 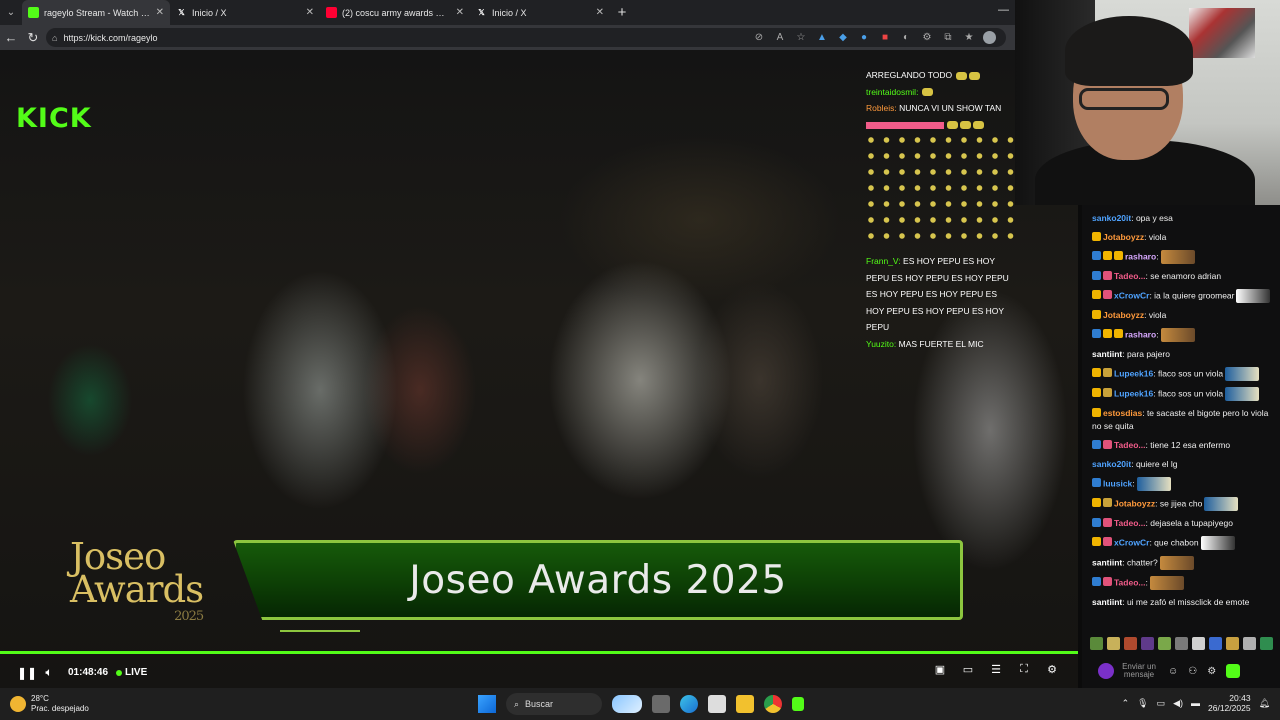 What do you see at coordinates (968, 669) in the screenshot?
I see `theater-icon: ▭` at bounding box center [968, 669].